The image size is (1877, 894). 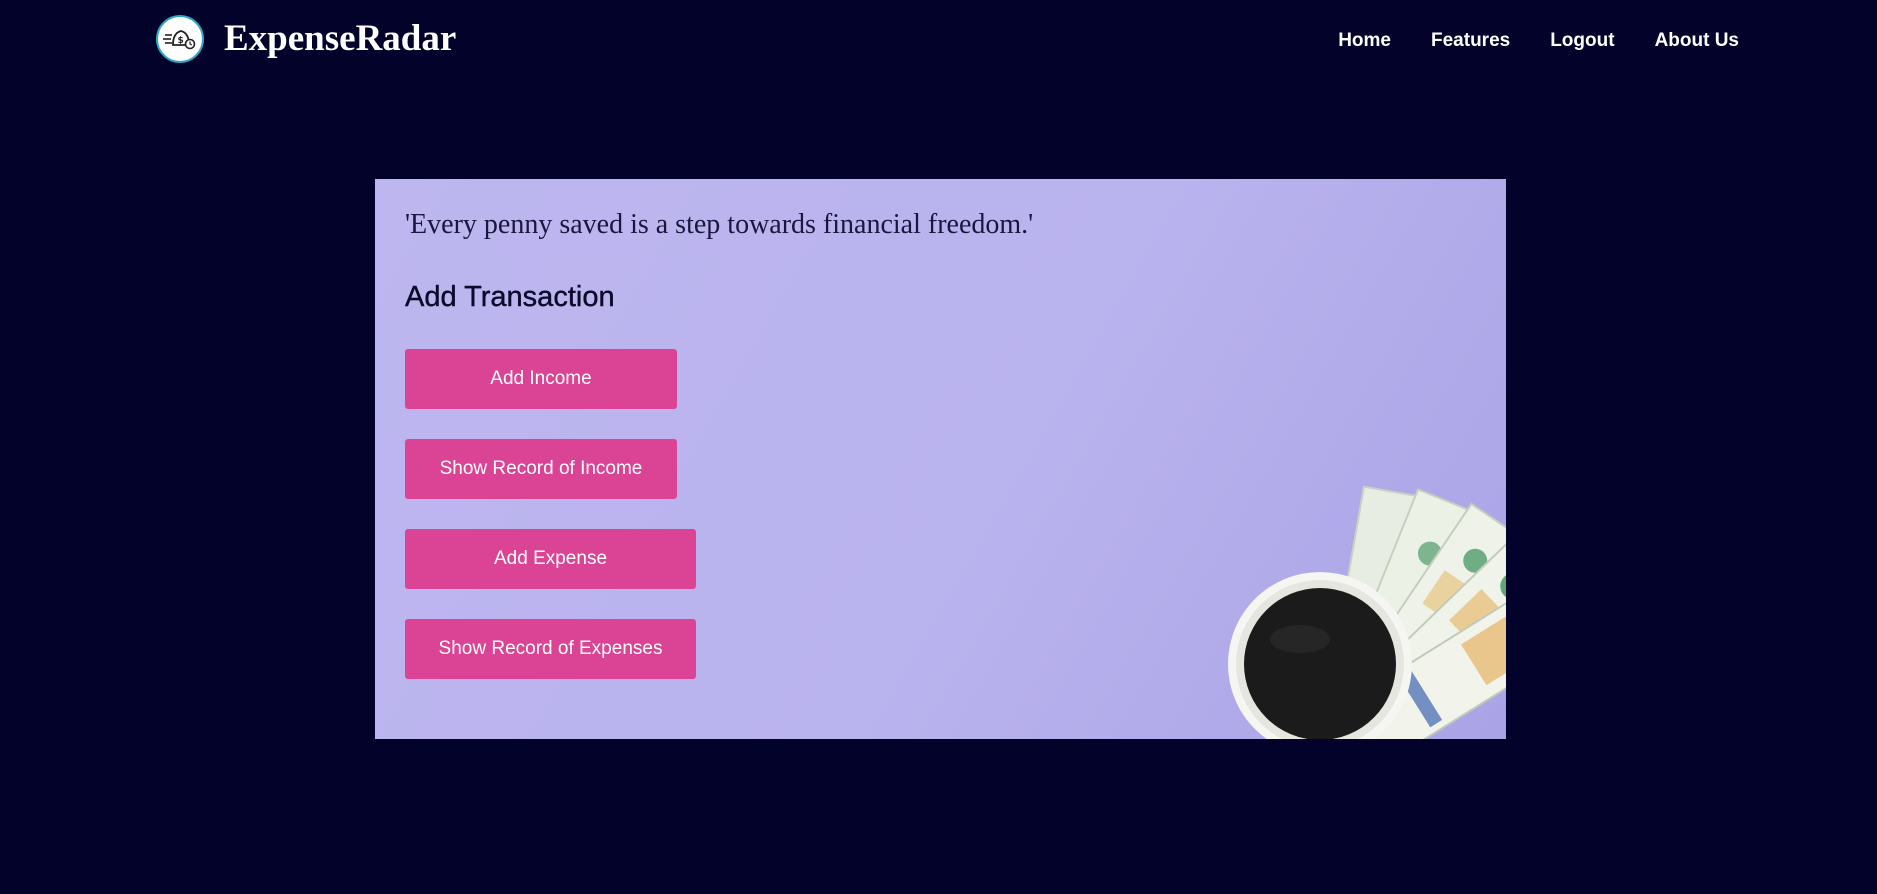 What do you see at coordinates (541, 469) in the screenshot?
I see `show-income-record-button: Show Record of Income` at bounding box center [541, 469].